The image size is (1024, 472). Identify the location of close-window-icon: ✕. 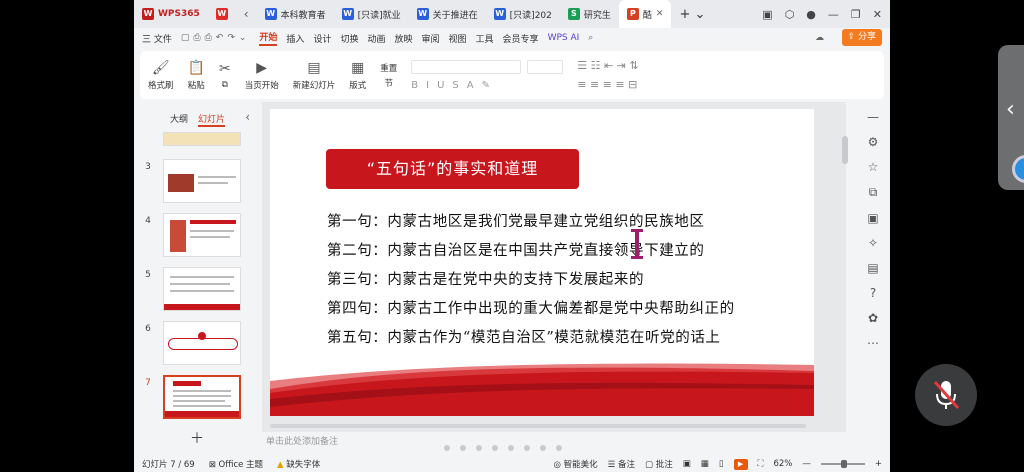
(877, 14).